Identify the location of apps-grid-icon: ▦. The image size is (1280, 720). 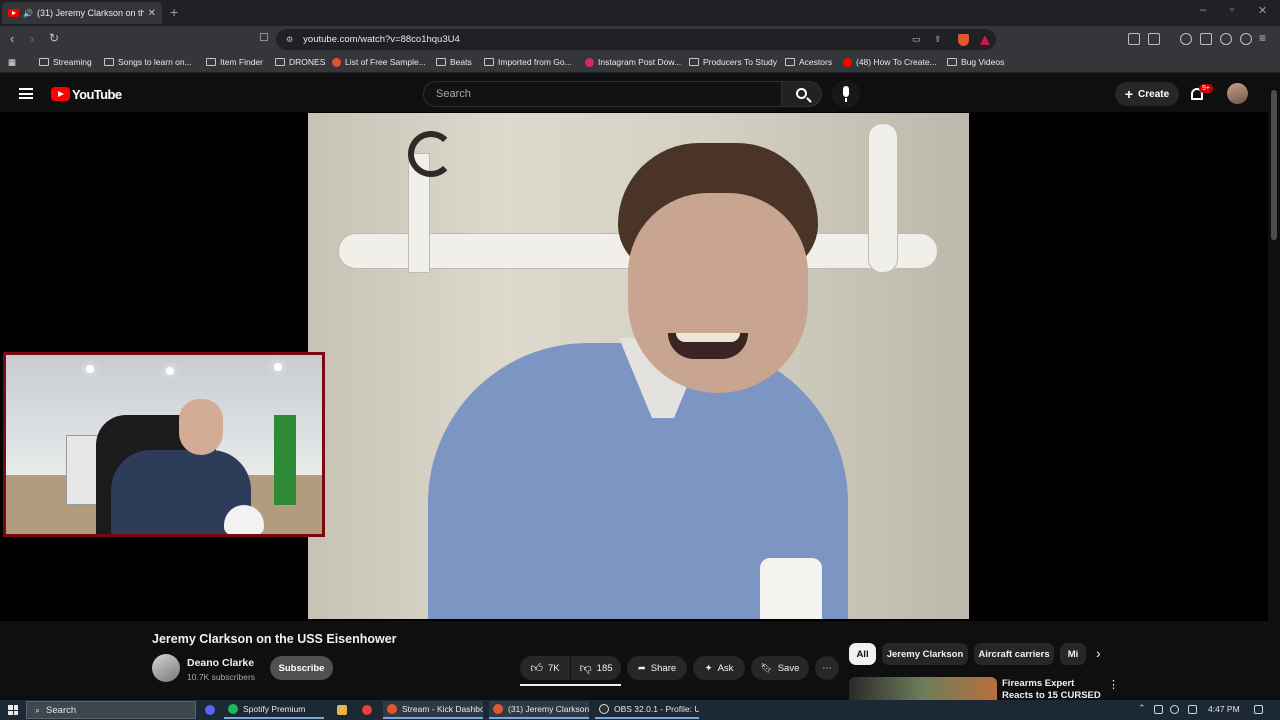
(12, 62).